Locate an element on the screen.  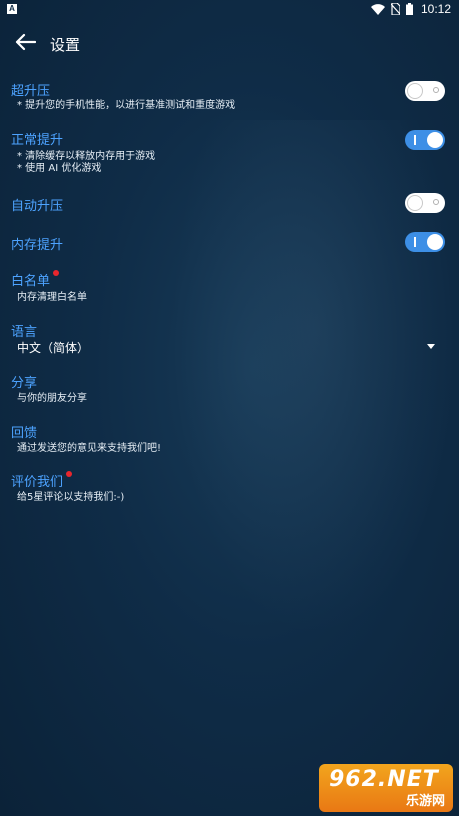
setting-whitelist: 白名单 内存清理白名单 is located at coordinates (229, 288).